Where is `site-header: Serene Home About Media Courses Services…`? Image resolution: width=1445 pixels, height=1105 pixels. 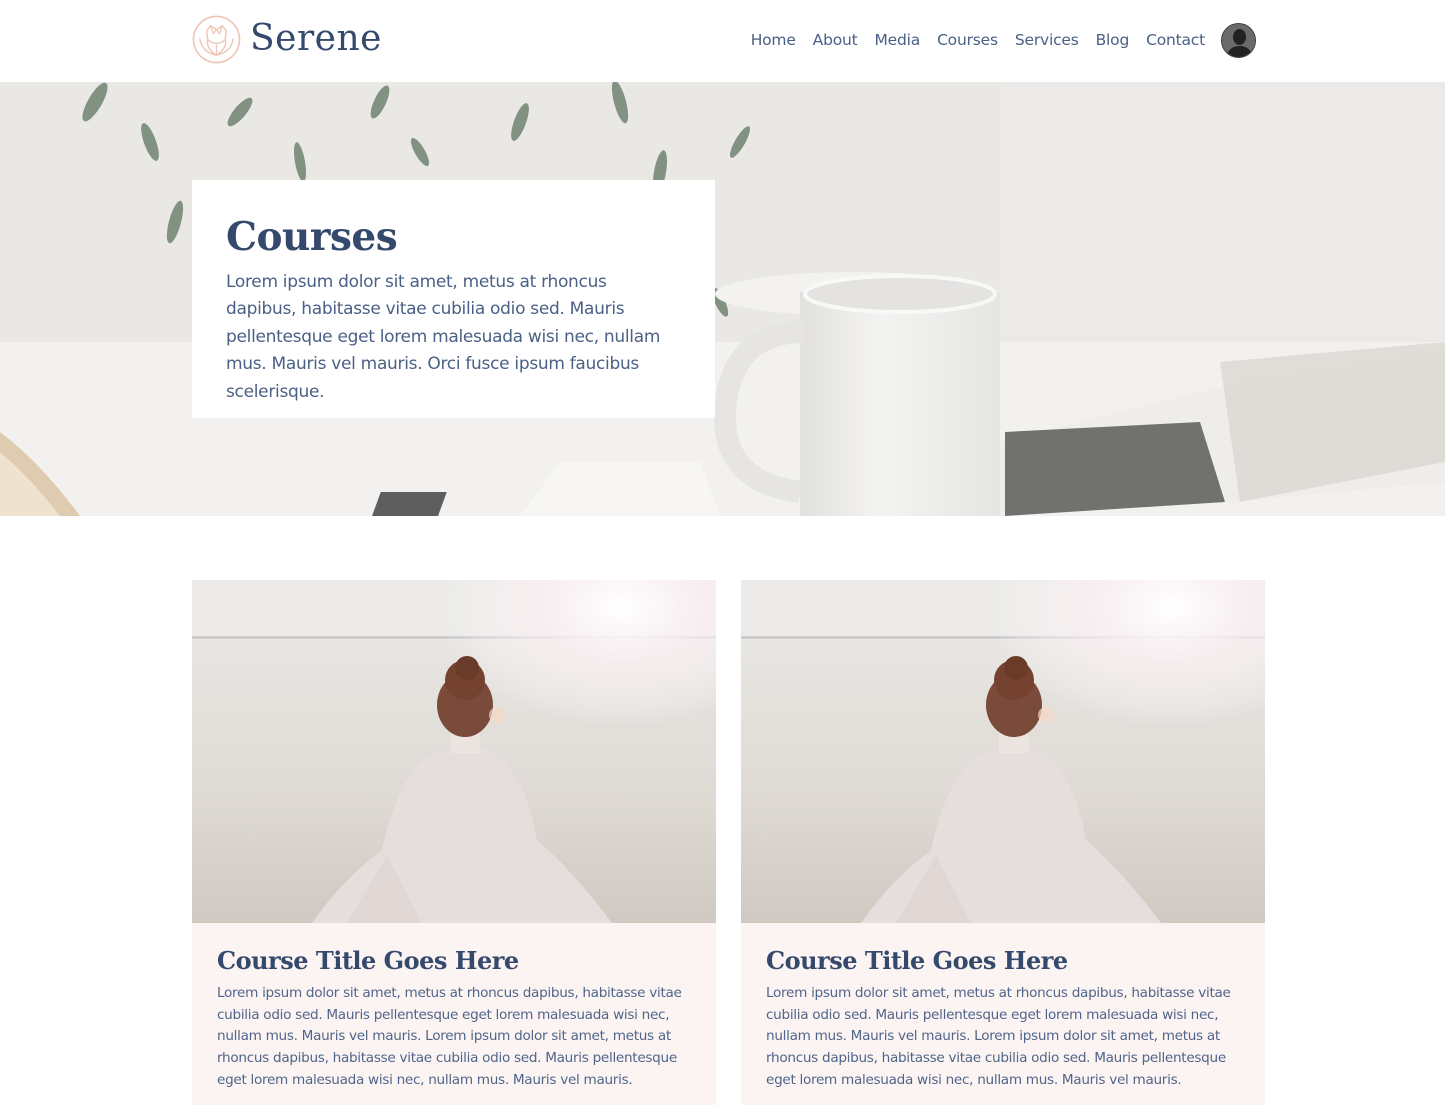 site-header: Serene Home About Media Courses Services… is located at coordinates (722, 41).